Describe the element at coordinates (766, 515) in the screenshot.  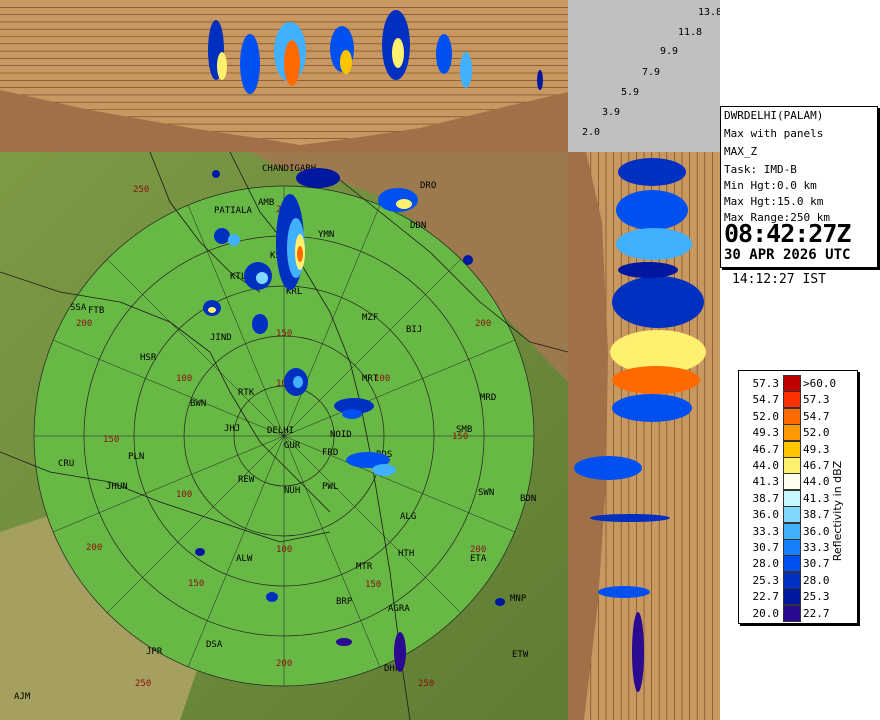
I see `legend-low-value: 36.0` at that location.